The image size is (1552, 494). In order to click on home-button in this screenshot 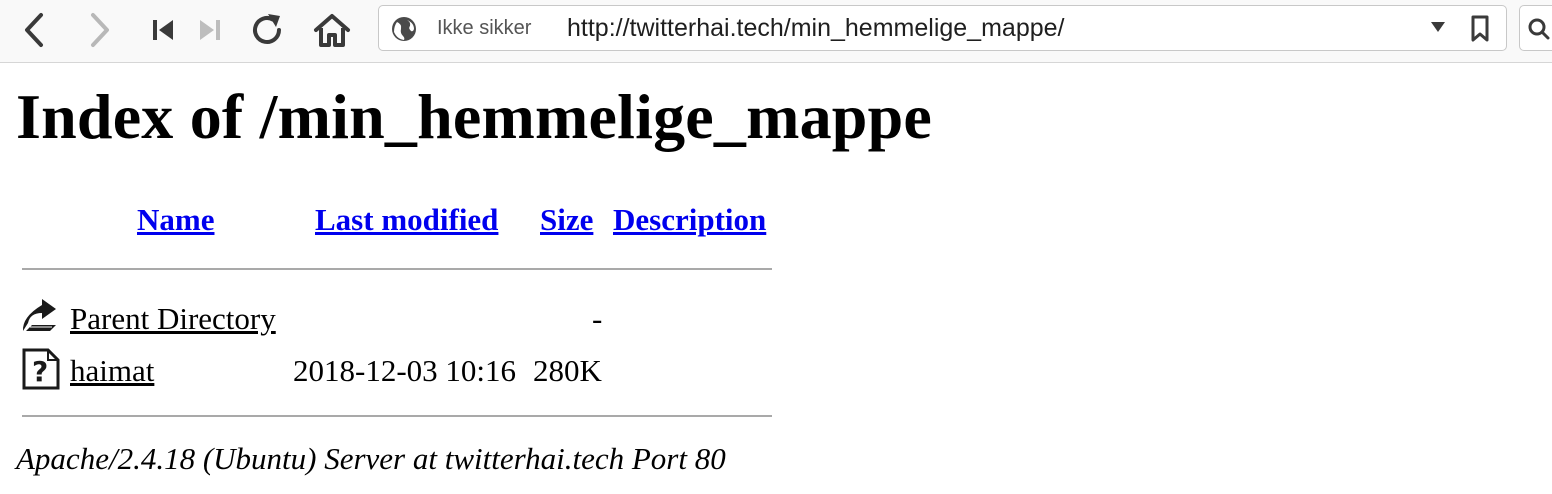, I will do `click(332, 30)`.